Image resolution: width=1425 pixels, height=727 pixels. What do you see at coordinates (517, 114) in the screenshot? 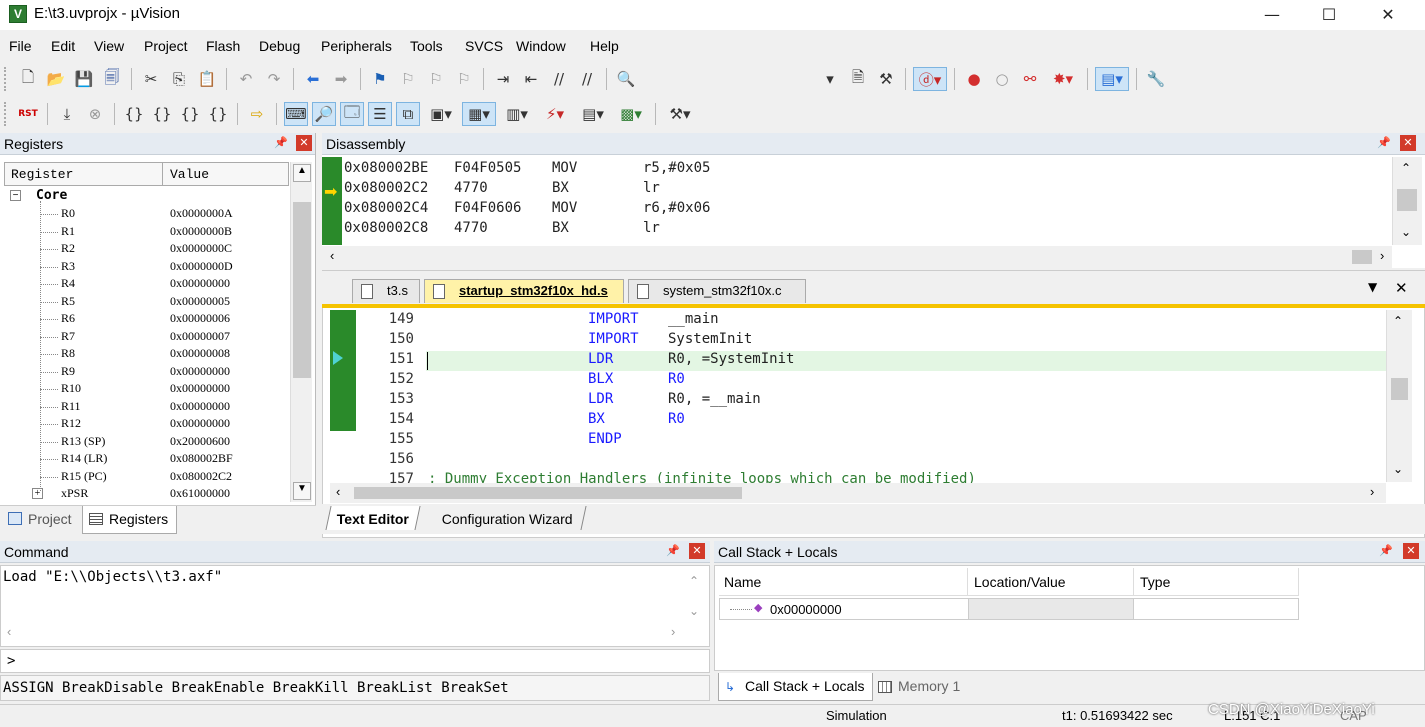
I see `serial-window-icon: ▥▾` at bounding box center [517, 114].